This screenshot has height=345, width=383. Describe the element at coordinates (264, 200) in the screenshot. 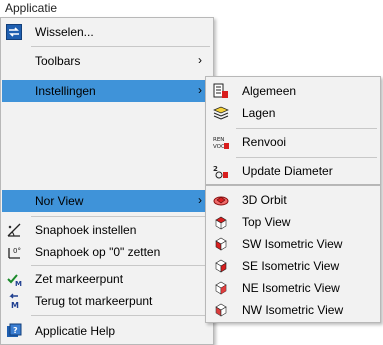

I see `submenu-item-label: 3D Orbit` at that location.